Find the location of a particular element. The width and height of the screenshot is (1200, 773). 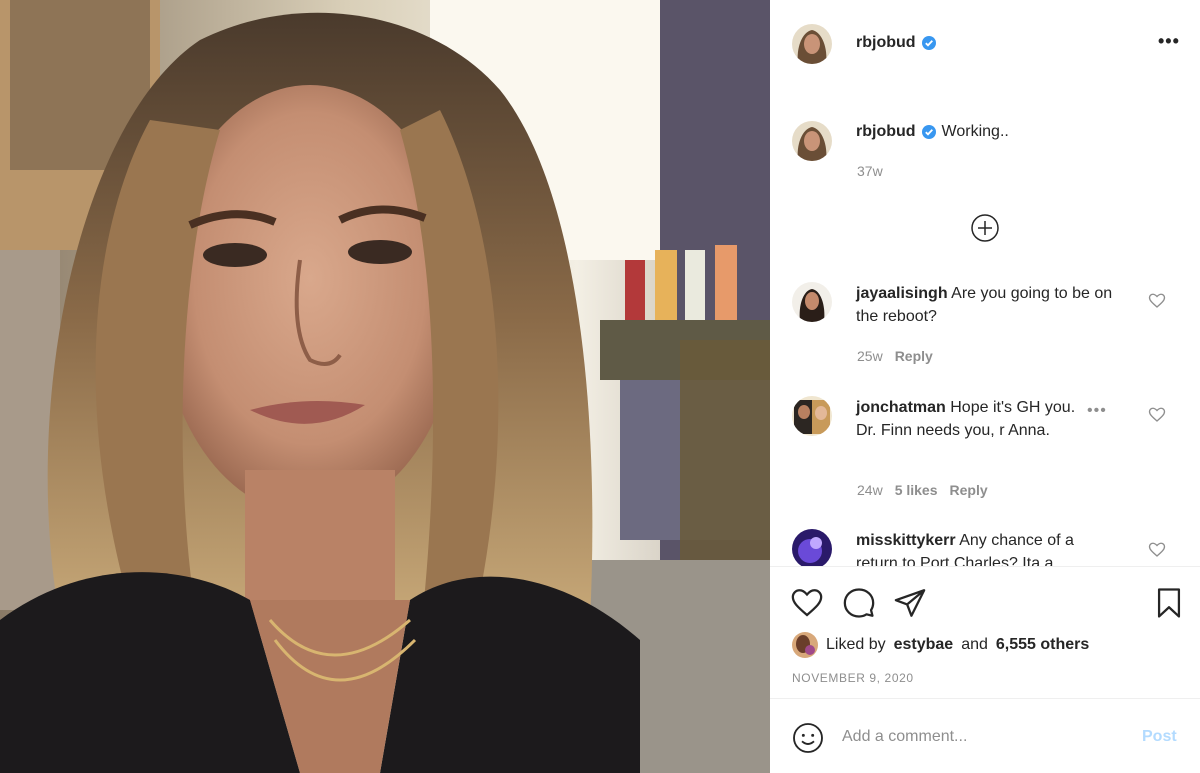

caption-text: Working.. is located at coordinates (975, 131).